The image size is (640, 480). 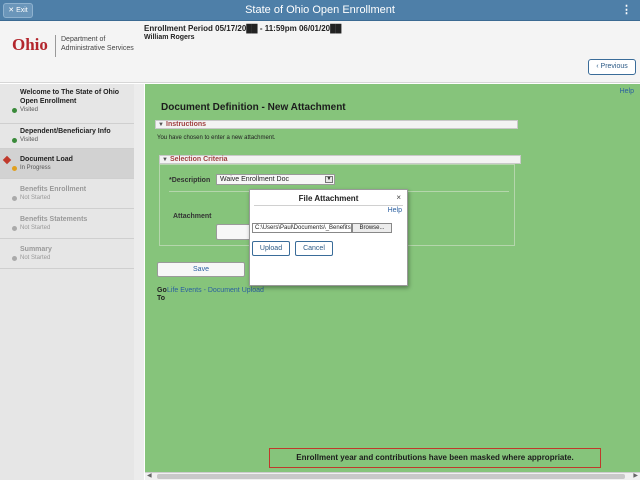 What do you see at coordinates (35, 168) in the screenshot?
I see `status-text: In Progress` at bounding box center [35, 168].